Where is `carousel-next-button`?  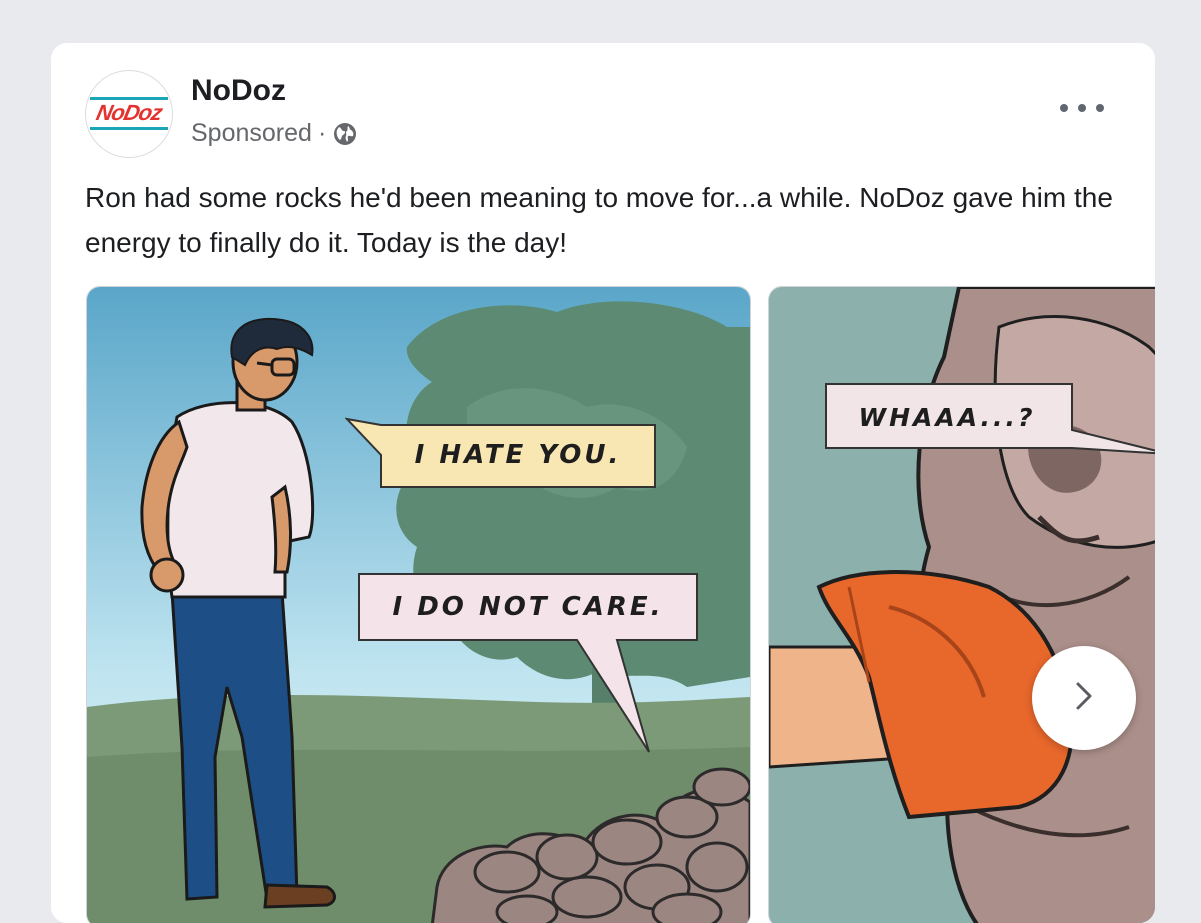 carousel-next-button is located at coordinates (1084, 698).